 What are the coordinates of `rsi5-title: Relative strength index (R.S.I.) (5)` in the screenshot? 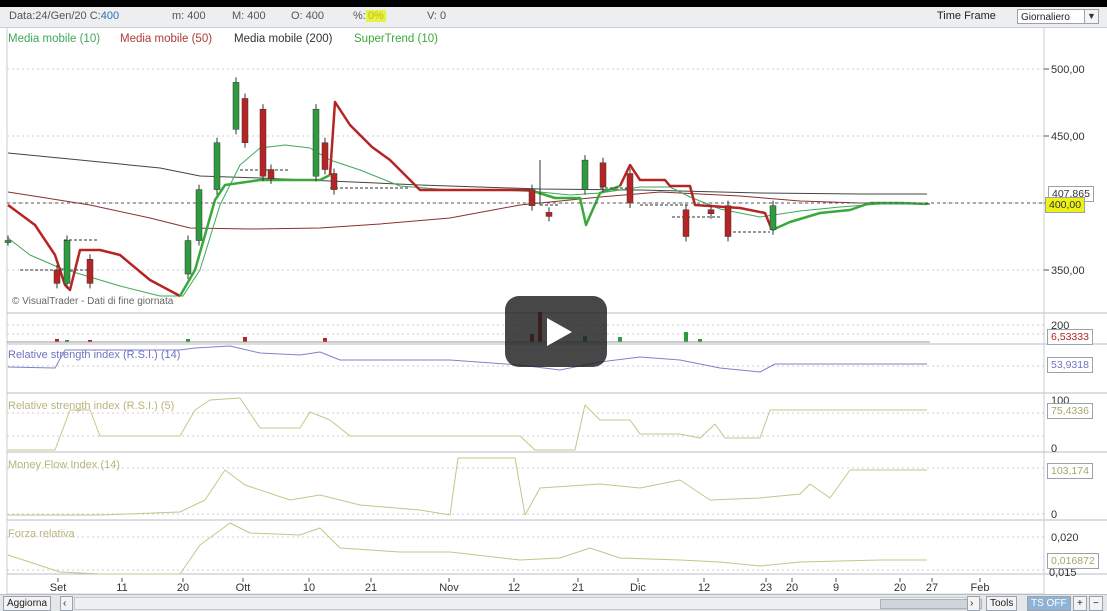 It's located at (91, 406).